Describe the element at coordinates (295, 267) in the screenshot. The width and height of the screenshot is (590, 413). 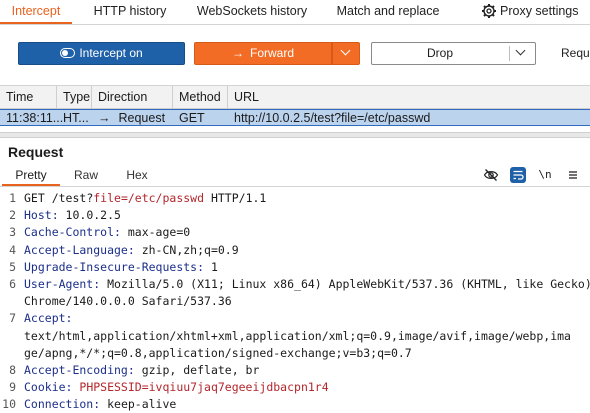
I see `code-line: 5 Upgrade-Insecure-Requests: 1` at that location.